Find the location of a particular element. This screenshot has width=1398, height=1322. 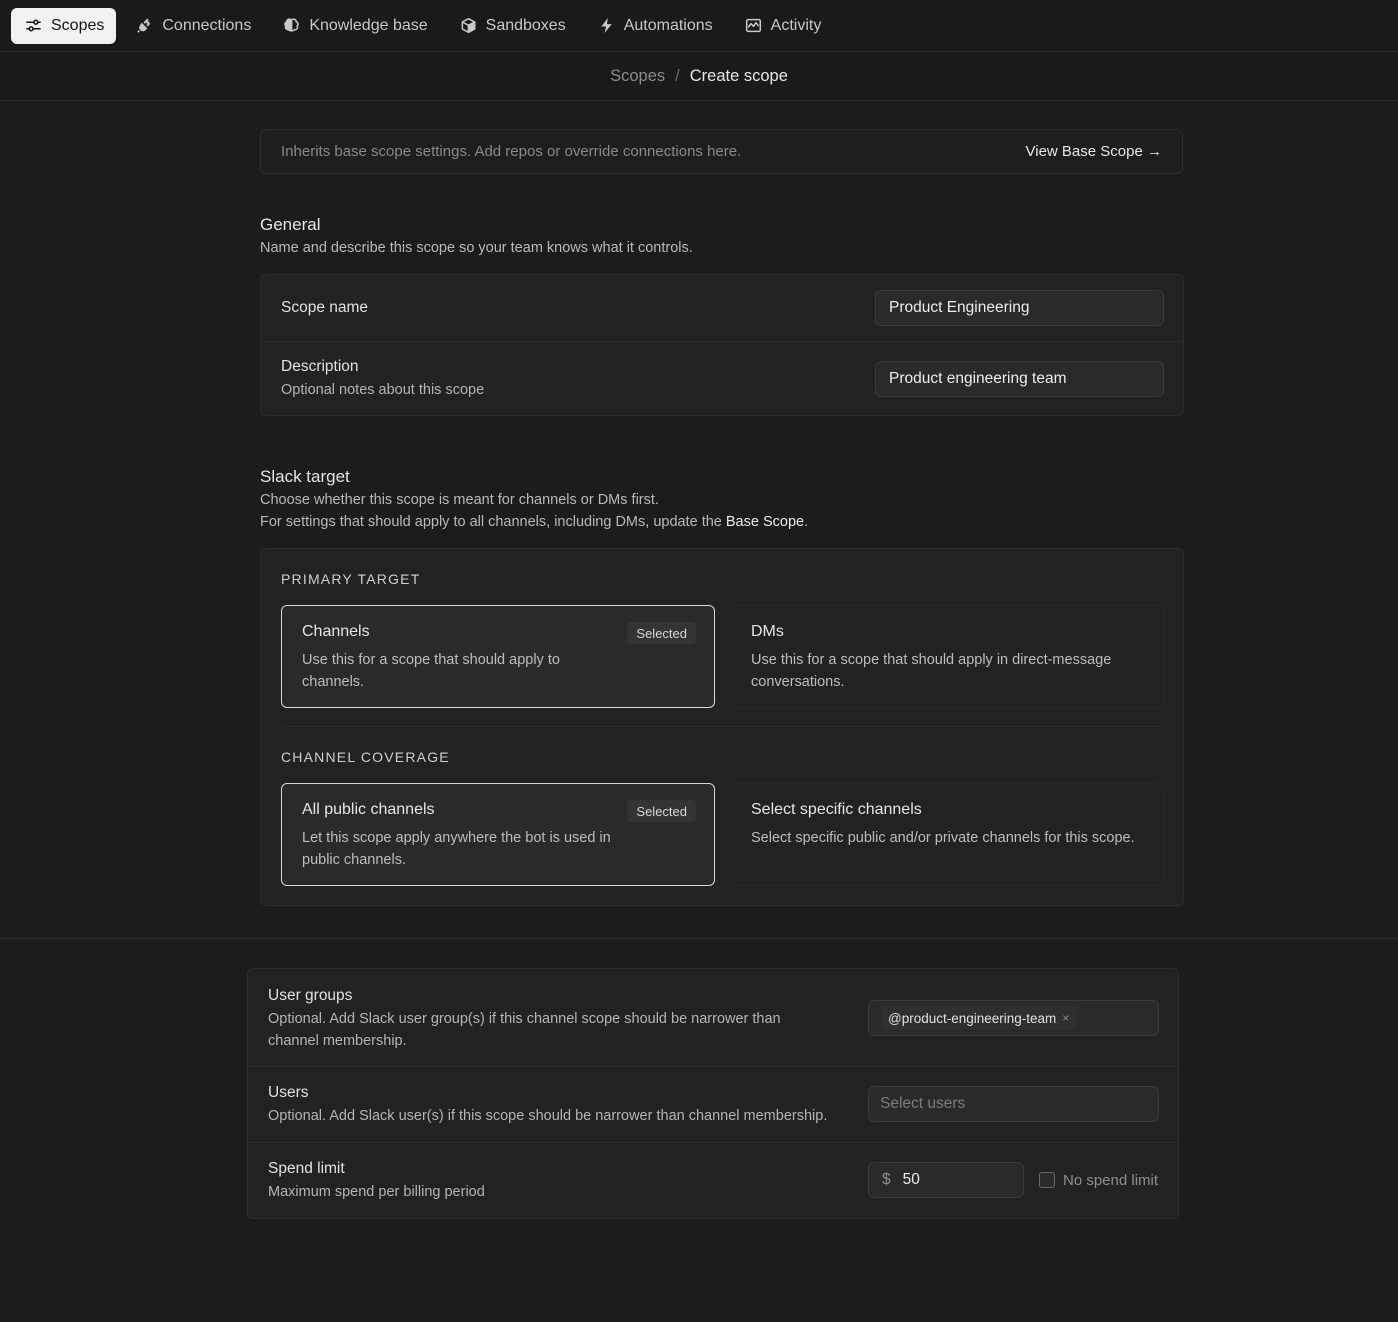

user-groups-label: User groups is located at coordinates (310, 995).